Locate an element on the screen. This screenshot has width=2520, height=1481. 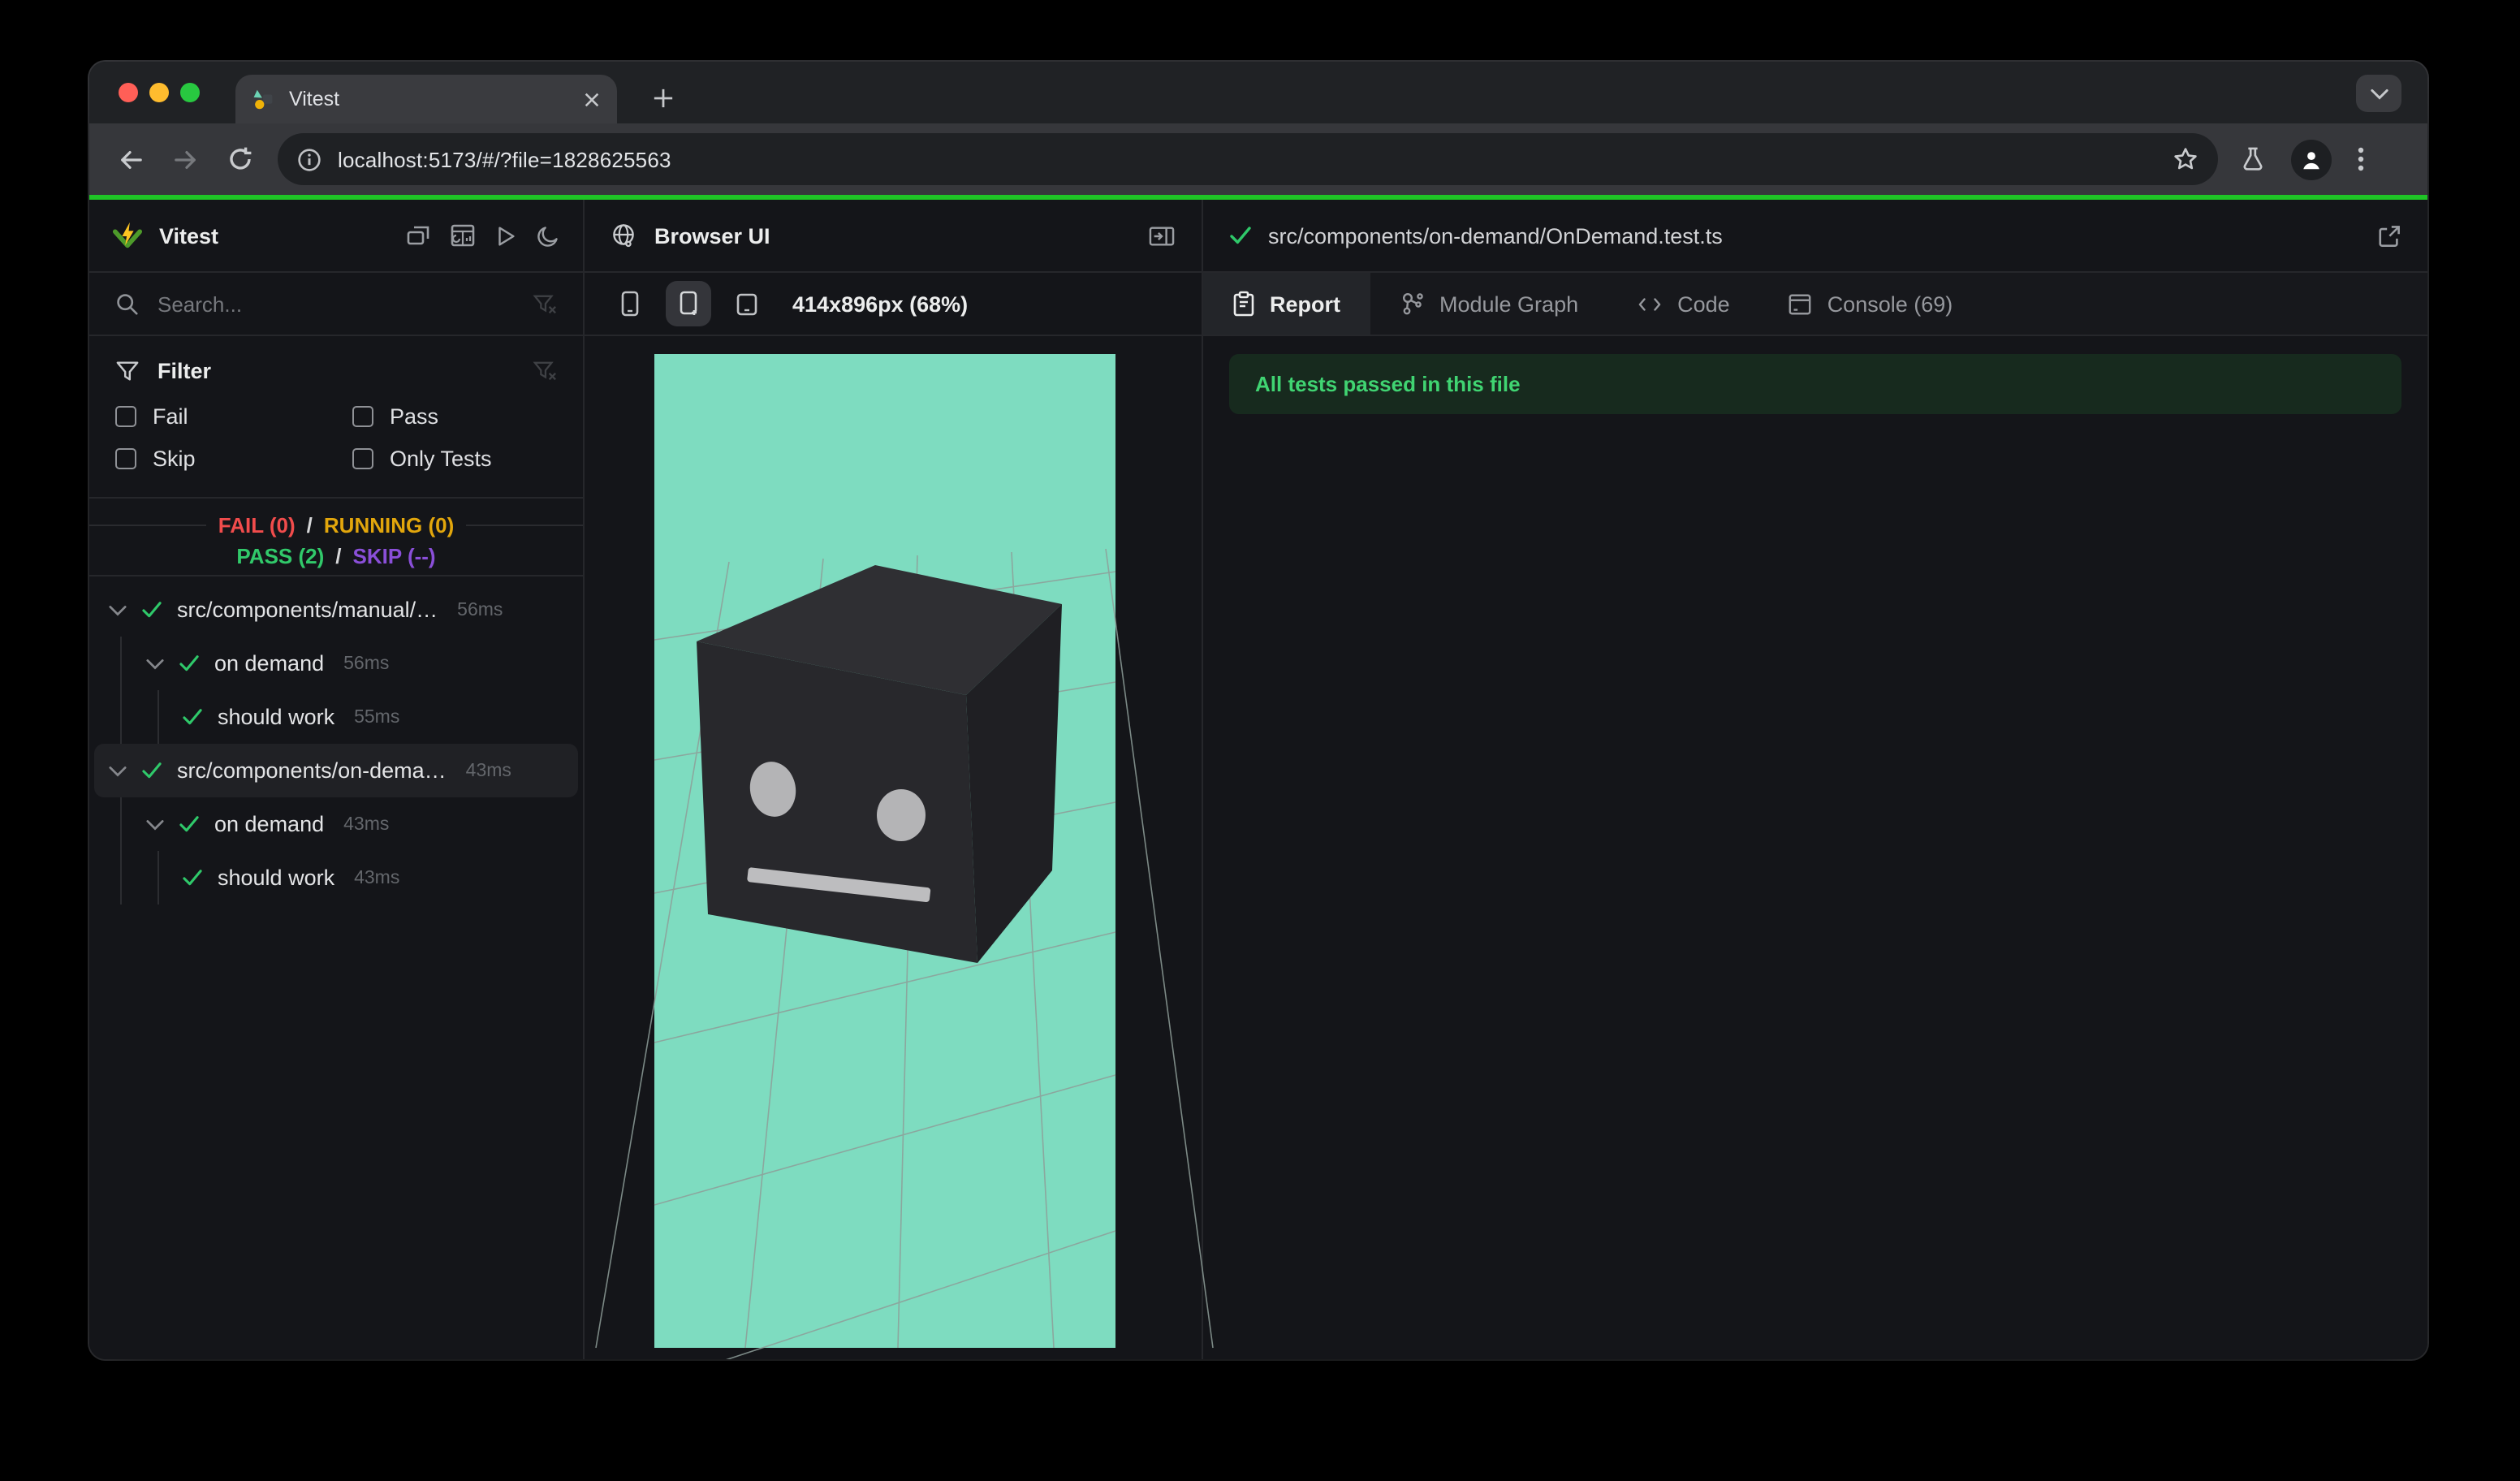
device-phone-plus-button-selected is located at coordinates (689, 303).